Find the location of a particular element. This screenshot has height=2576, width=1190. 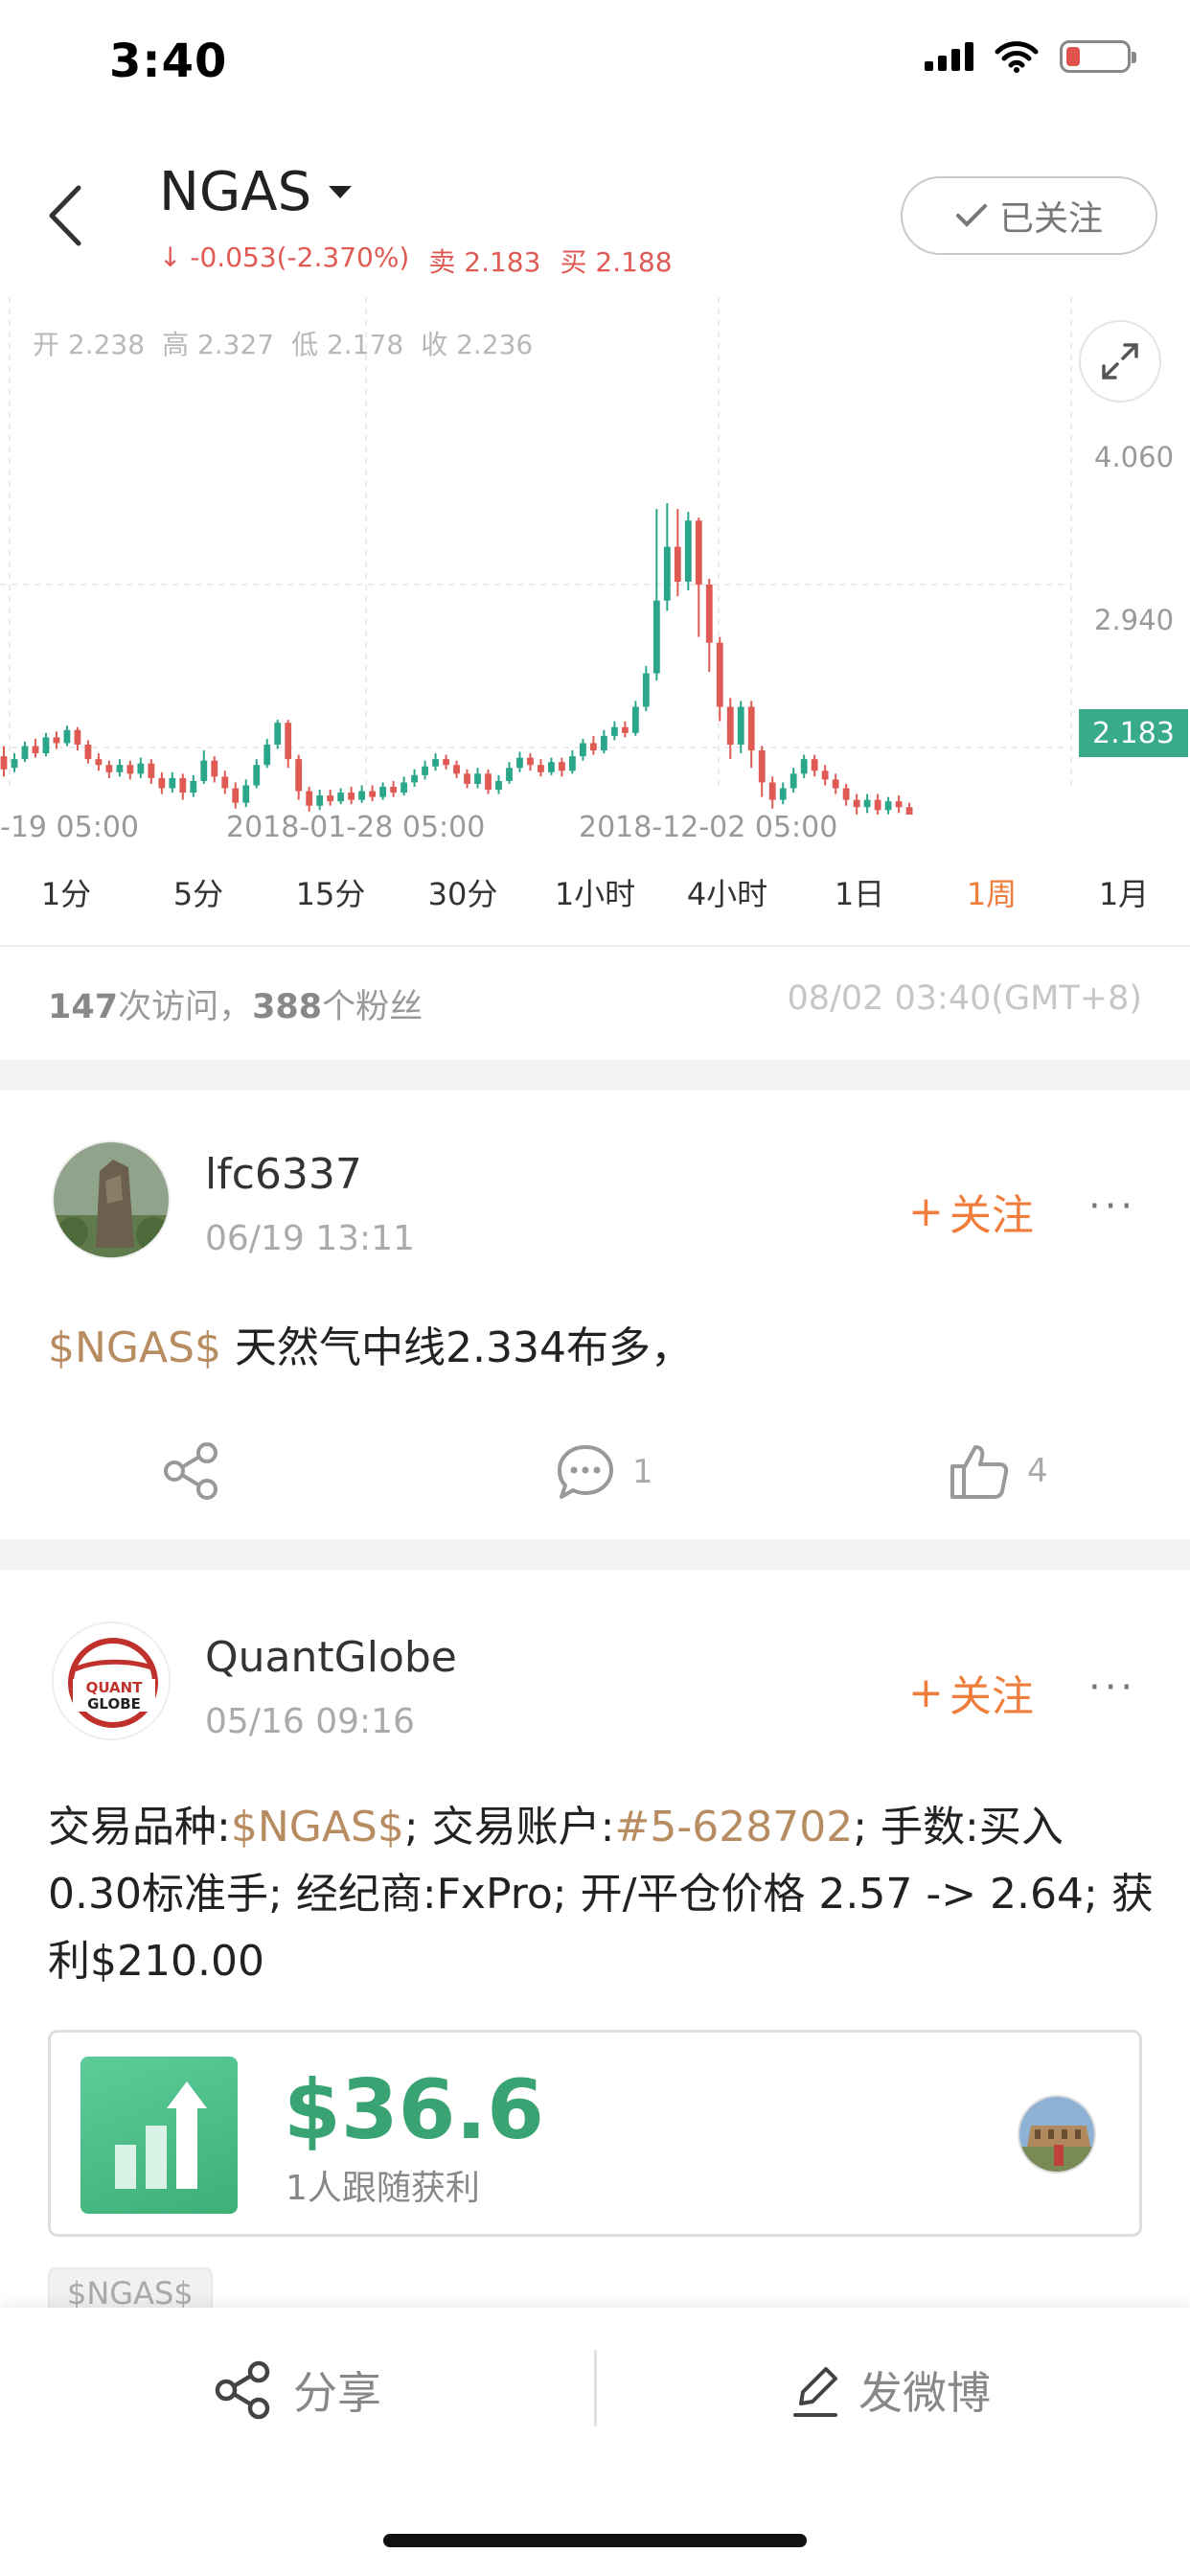

expand-icon is located at coordinates (1120, 361).